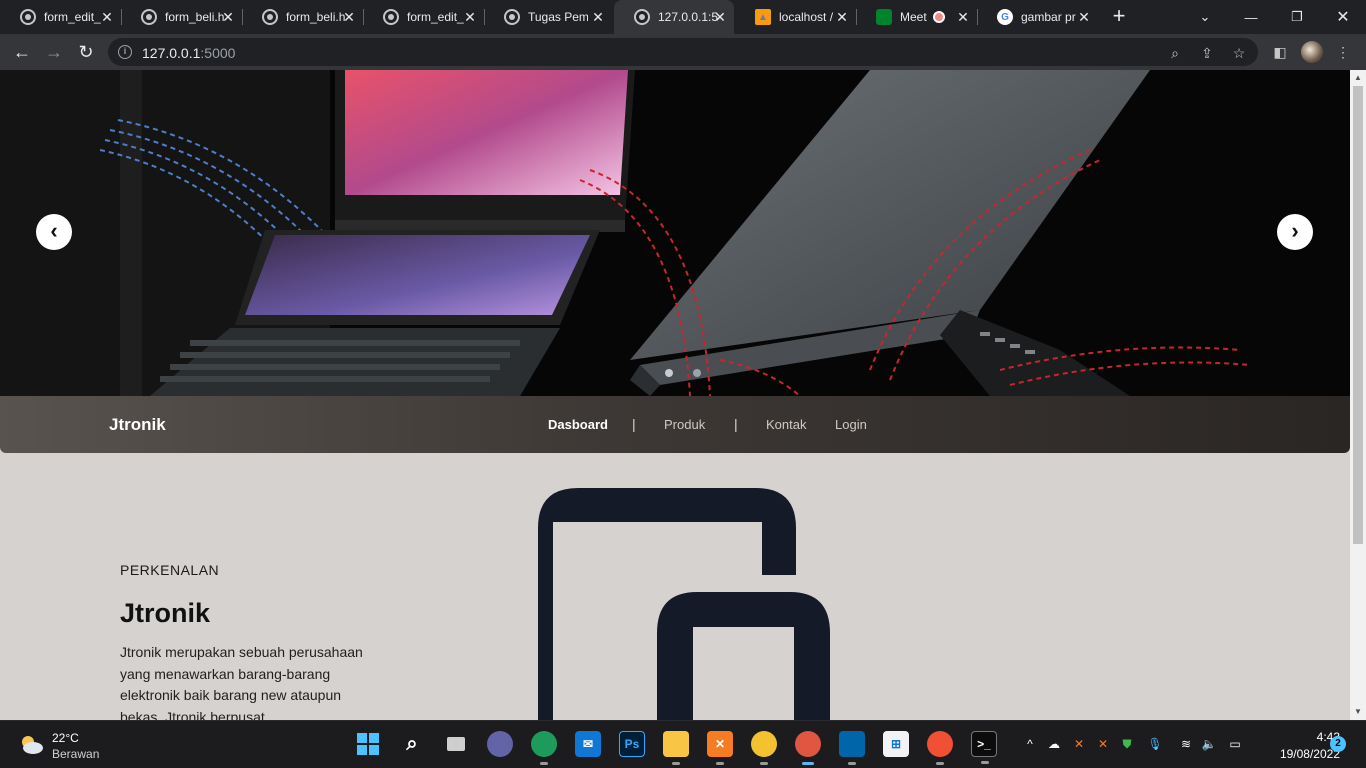 The height and width of the screenshot is (768, 1366). I want to click on xampp-tray-icon: ✕, so click(1079, 744).